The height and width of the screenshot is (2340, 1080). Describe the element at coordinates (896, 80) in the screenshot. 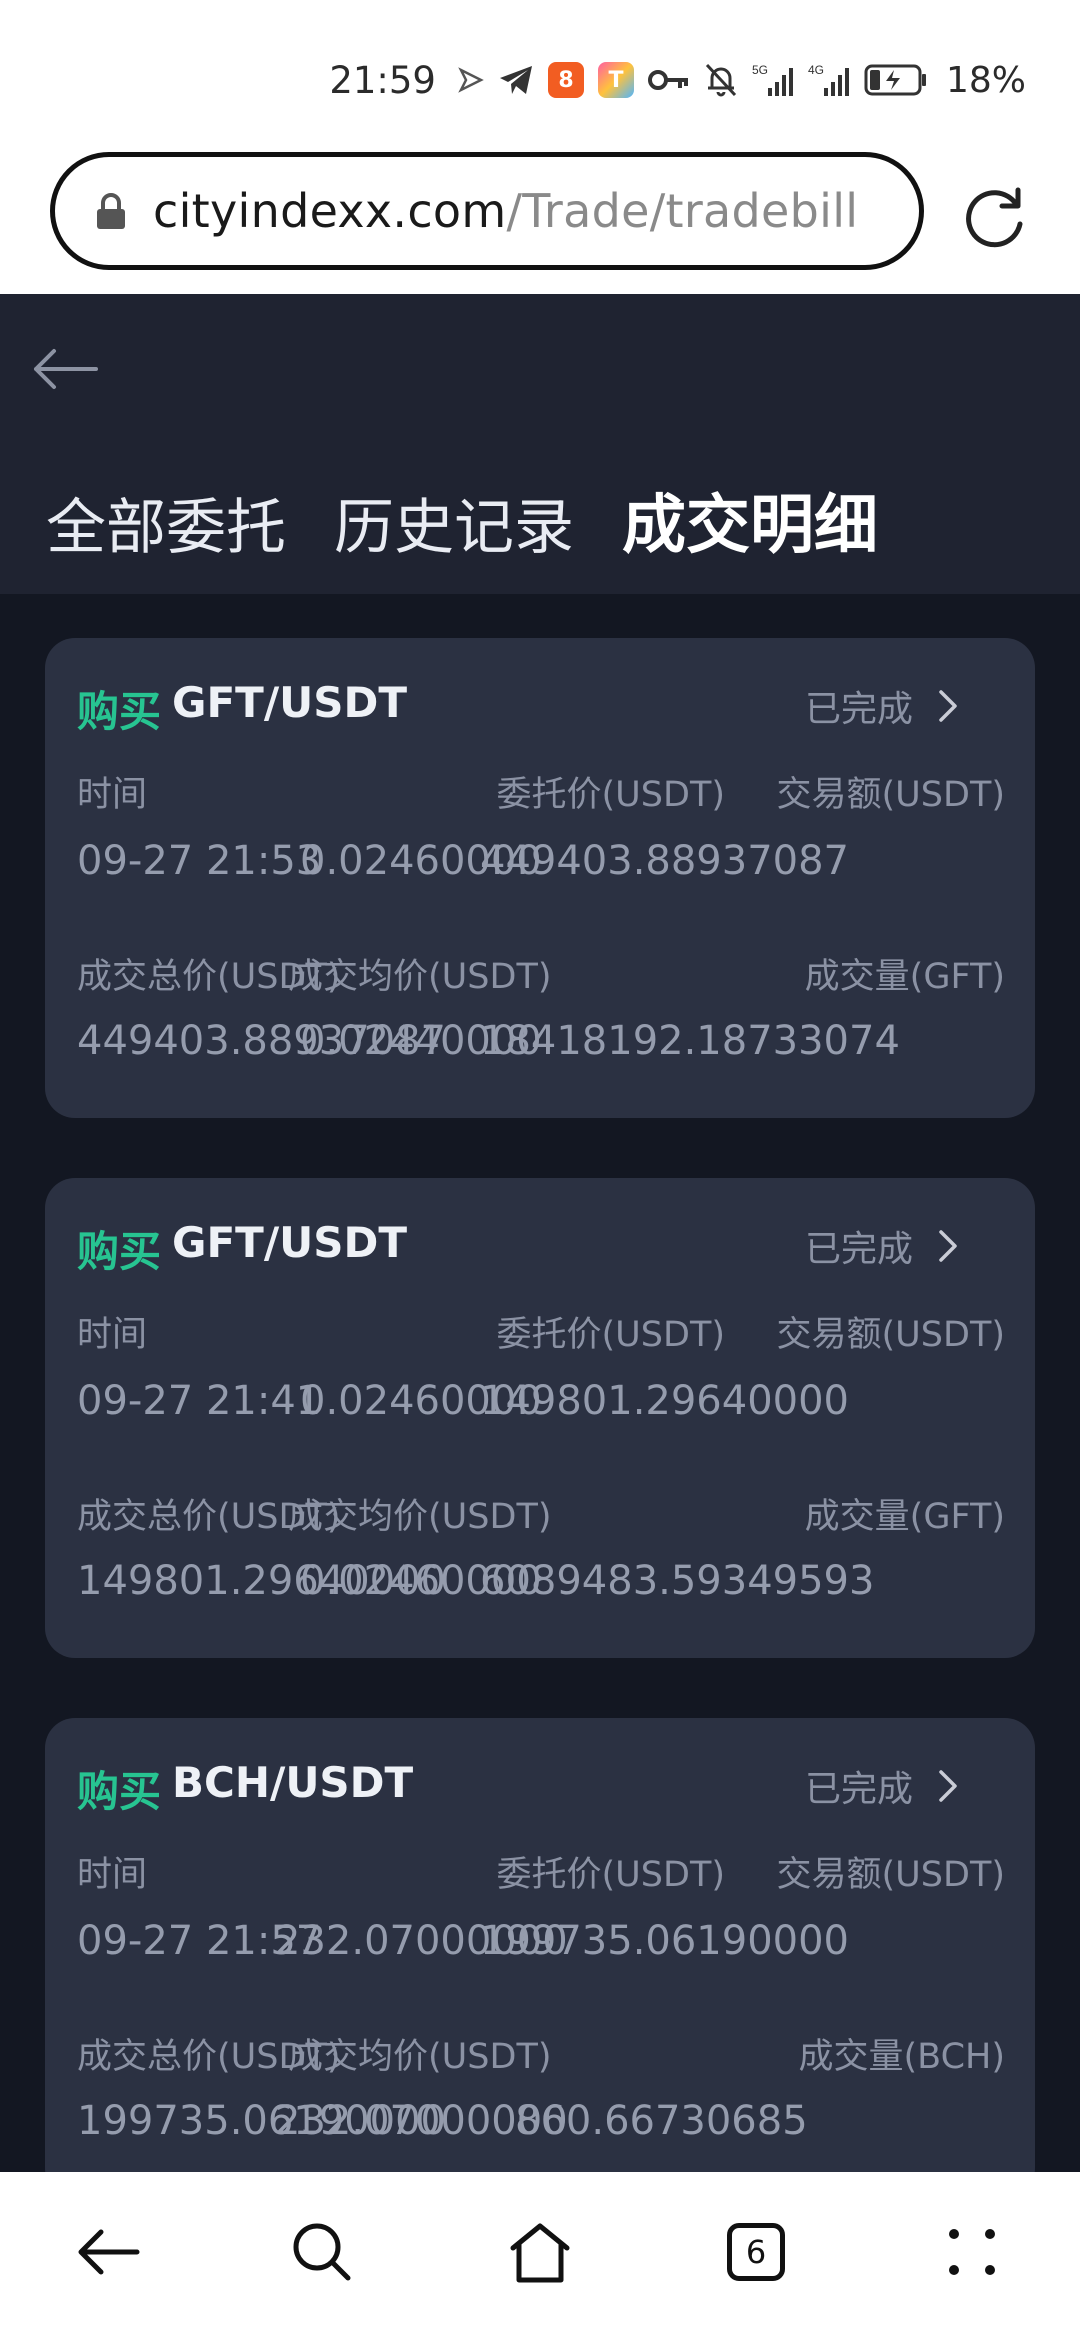

I see `battery-icon` at that location.